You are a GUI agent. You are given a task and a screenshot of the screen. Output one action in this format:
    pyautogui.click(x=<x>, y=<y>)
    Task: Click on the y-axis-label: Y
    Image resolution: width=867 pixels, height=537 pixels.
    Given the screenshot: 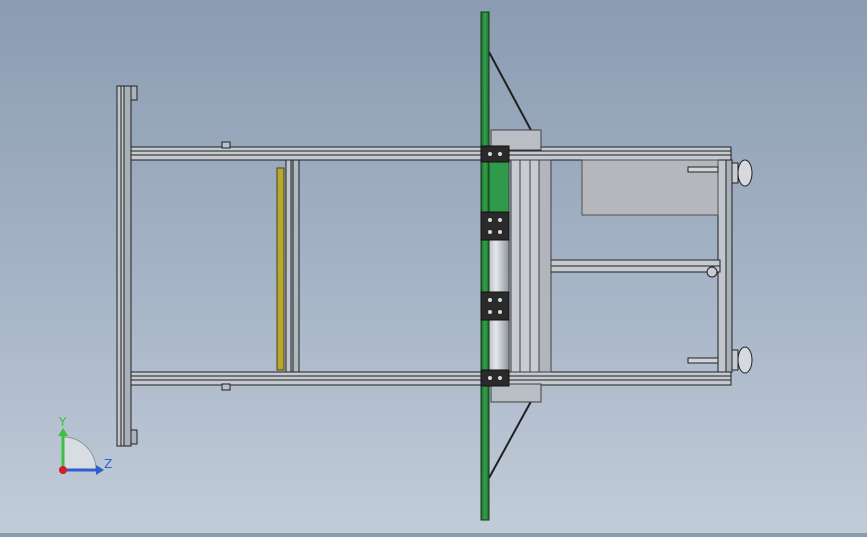 What is the action you would take?
    pyautogui.click(x=62, y=422)
    